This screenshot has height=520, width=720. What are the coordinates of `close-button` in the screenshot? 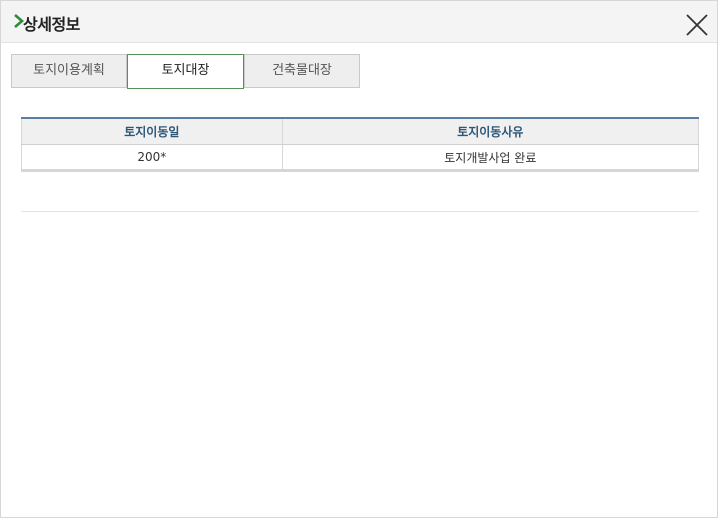 It's located at (697, 25).